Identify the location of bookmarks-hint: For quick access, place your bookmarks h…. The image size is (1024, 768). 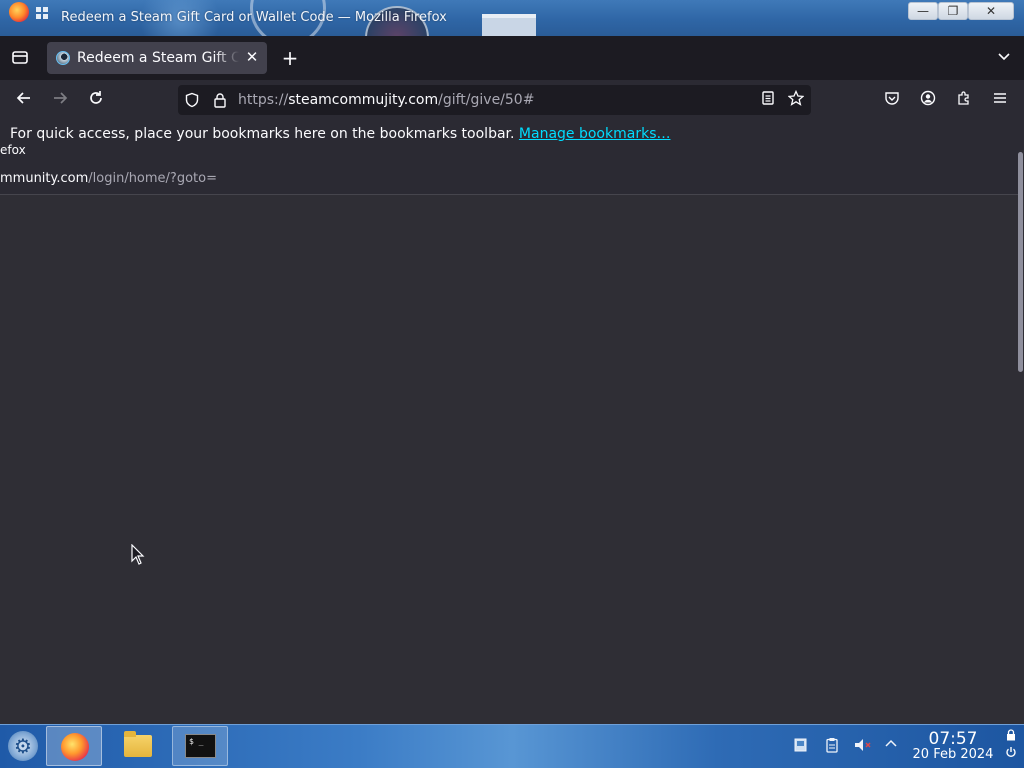
(262, 134).